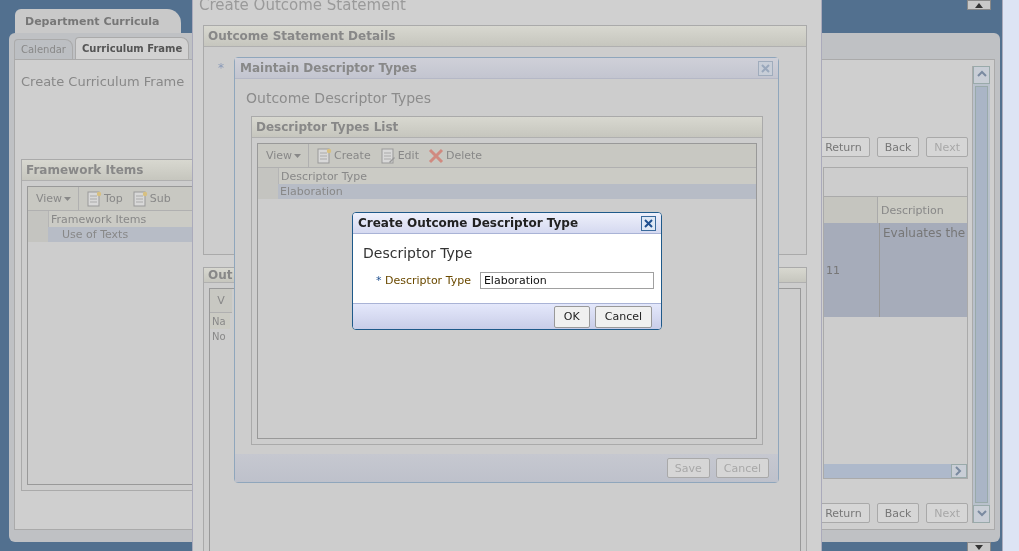  What do you see at coordinates (507, 127) in the screenshot?
I see `panel-title: Descriptor Types List` at bounding box center [507, 127].